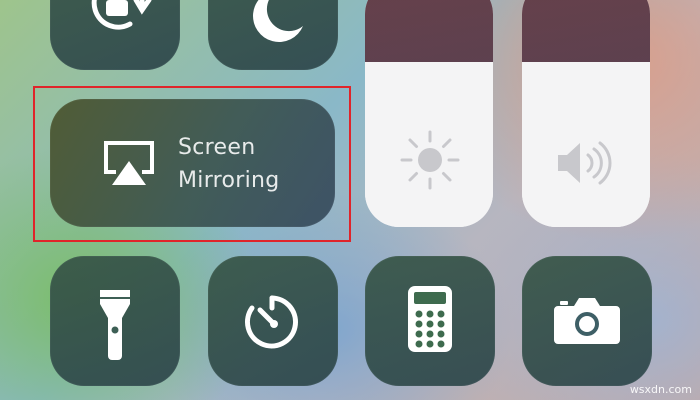 The height and width of the screenshot is (400, 700). I want to click on camera-button, so click(587, 321).